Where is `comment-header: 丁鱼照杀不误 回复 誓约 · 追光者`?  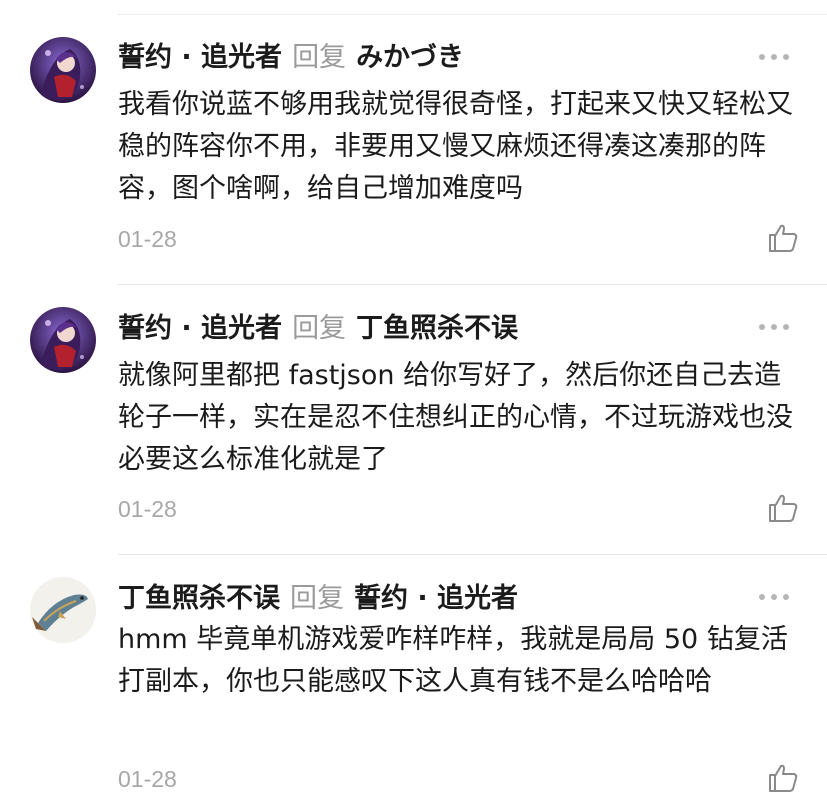
comment-header: 丁鱼照杀不误 回复 誓约 · 追光者 is located at coordinates (318, 595).